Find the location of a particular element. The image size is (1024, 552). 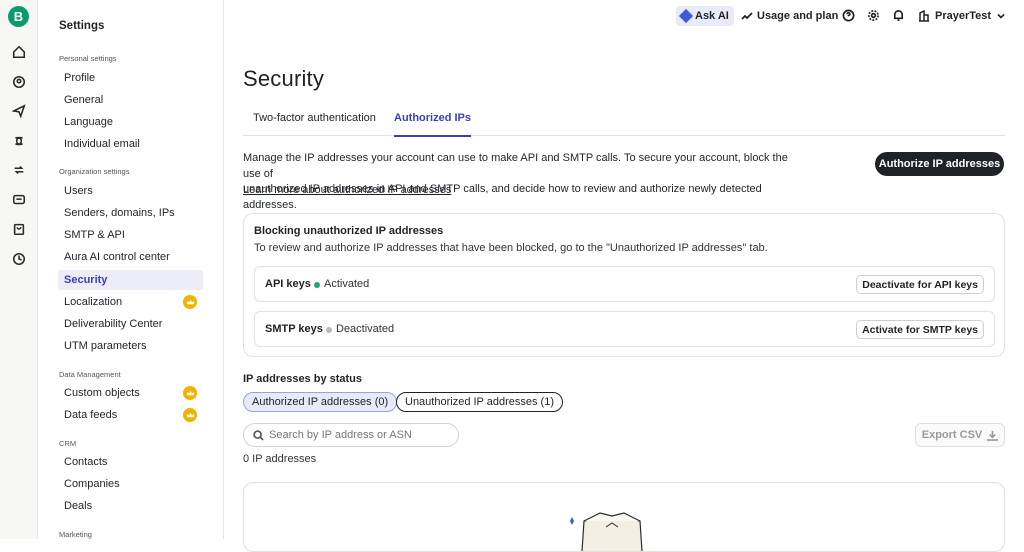

sidebar-item-contacts: Contacts is located at coordinates (130, 462).